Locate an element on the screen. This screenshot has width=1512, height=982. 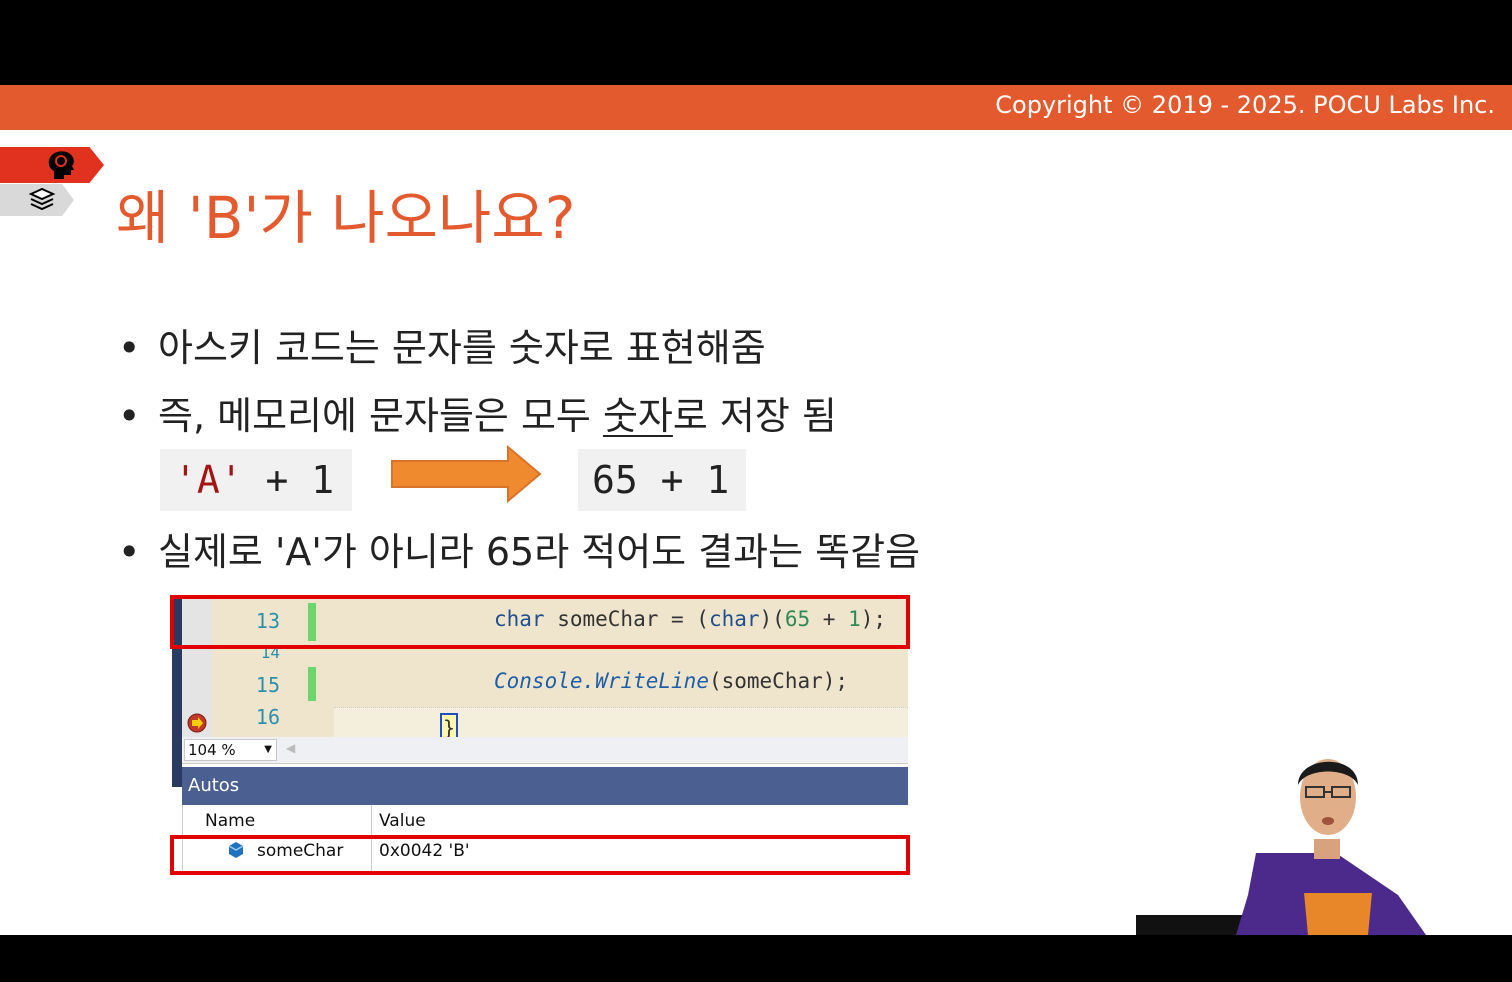
chevron-down-icon: ▼ is located at coordinates (268, 749).